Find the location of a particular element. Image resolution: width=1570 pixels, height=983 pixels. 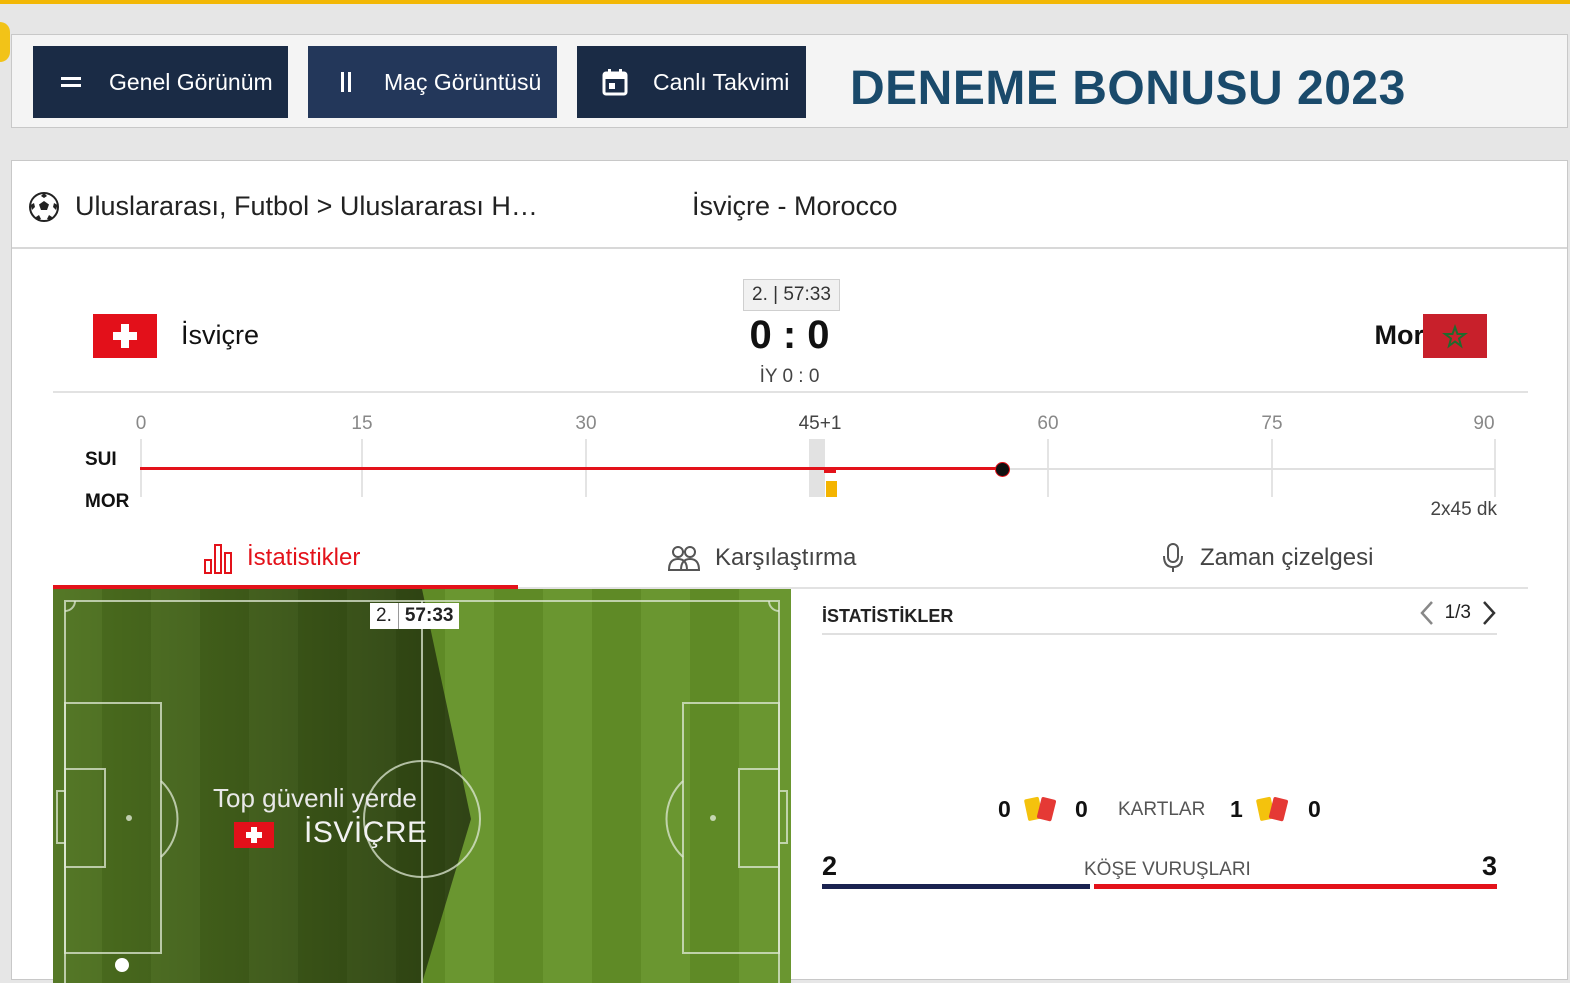

tick-label: 30 is located at coordinates (586, 423).